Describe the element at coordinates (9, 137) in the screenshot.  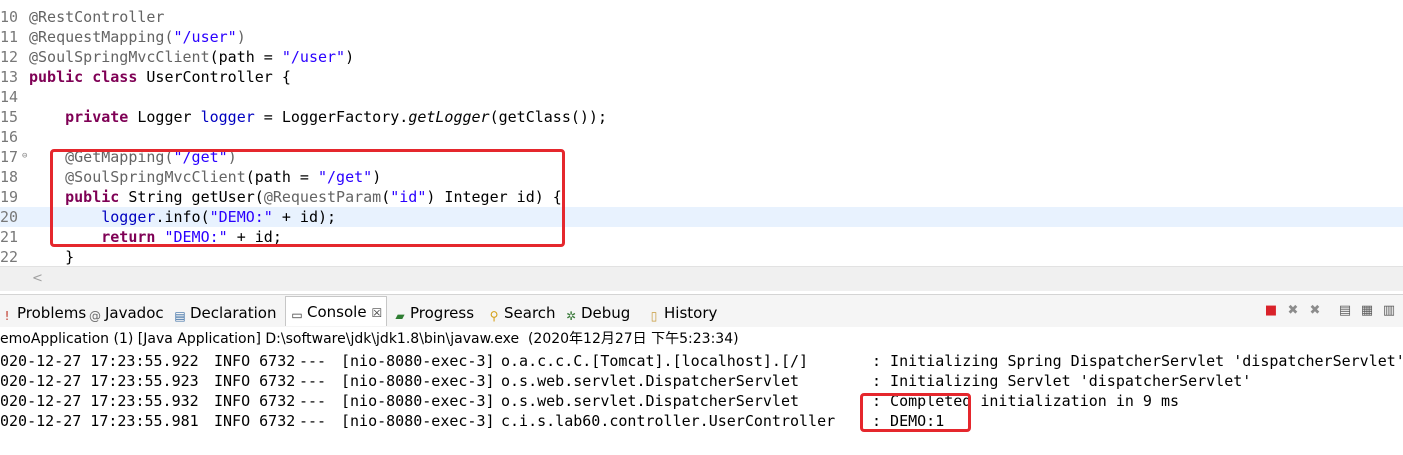
I see `line-number: 16` at that location.